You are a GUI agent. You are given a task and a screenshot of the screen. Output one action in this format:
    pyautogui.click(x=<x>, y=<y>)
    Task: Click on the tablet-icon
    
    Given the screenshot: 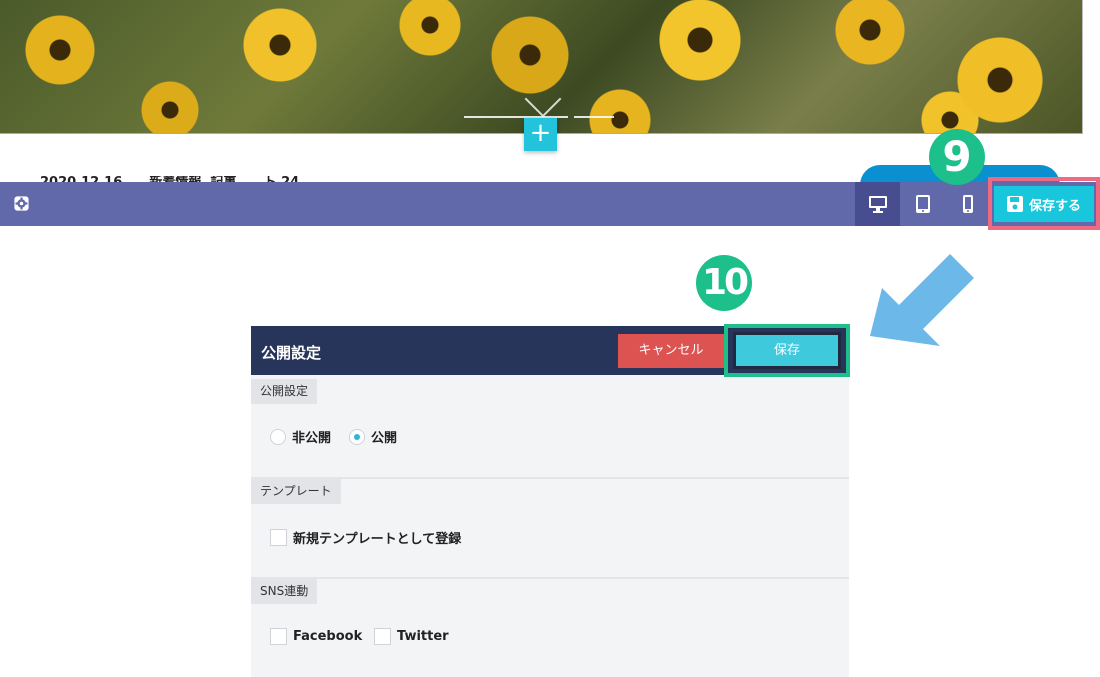 What is the action you would take?
    pyautogui.click(x=922, y=204)
    